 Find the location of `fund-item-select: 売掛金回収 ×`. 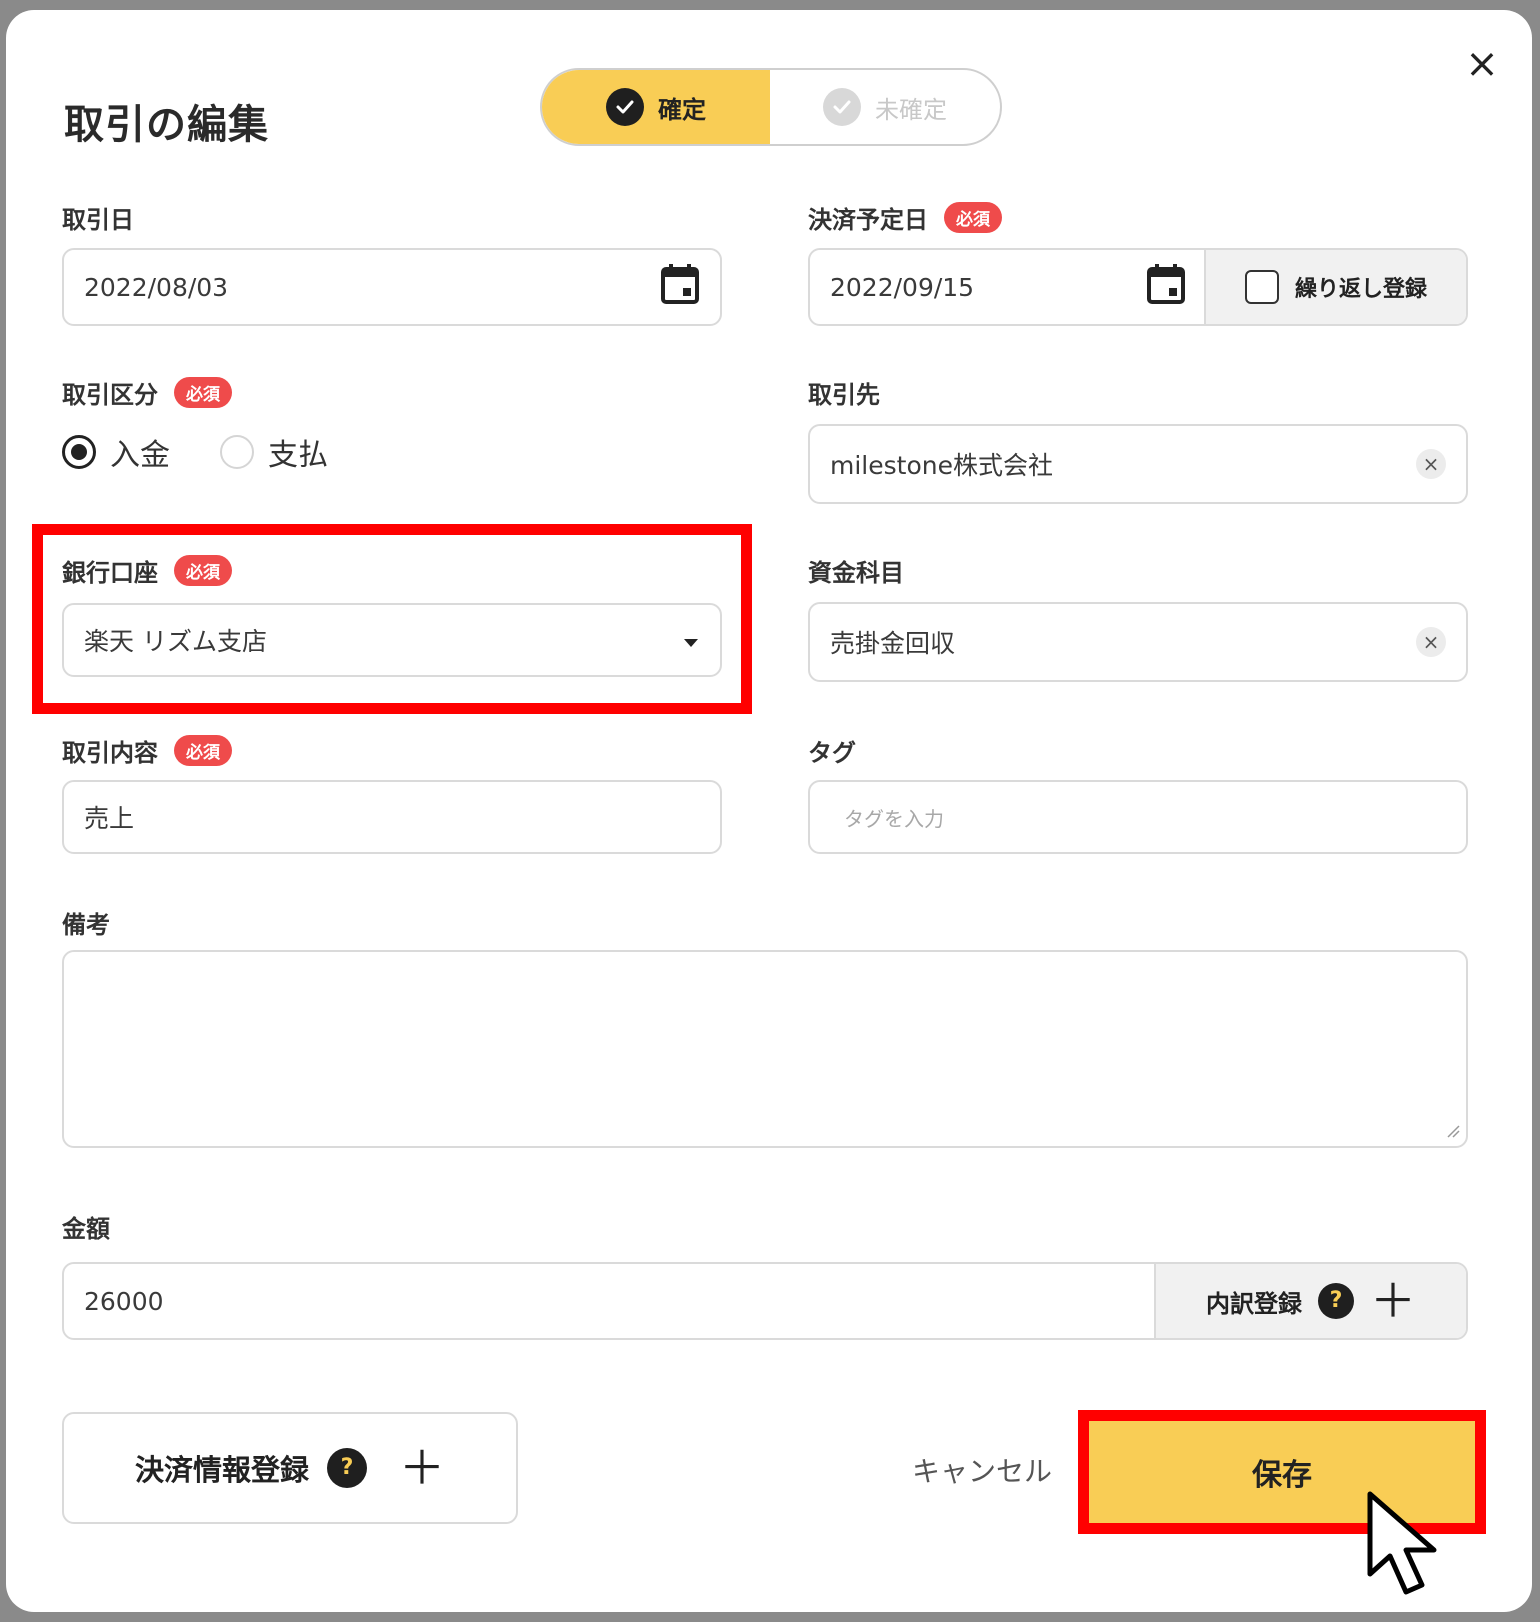

fund-item-select: 売掛金回収 × is located at coordinates (1138, 642).